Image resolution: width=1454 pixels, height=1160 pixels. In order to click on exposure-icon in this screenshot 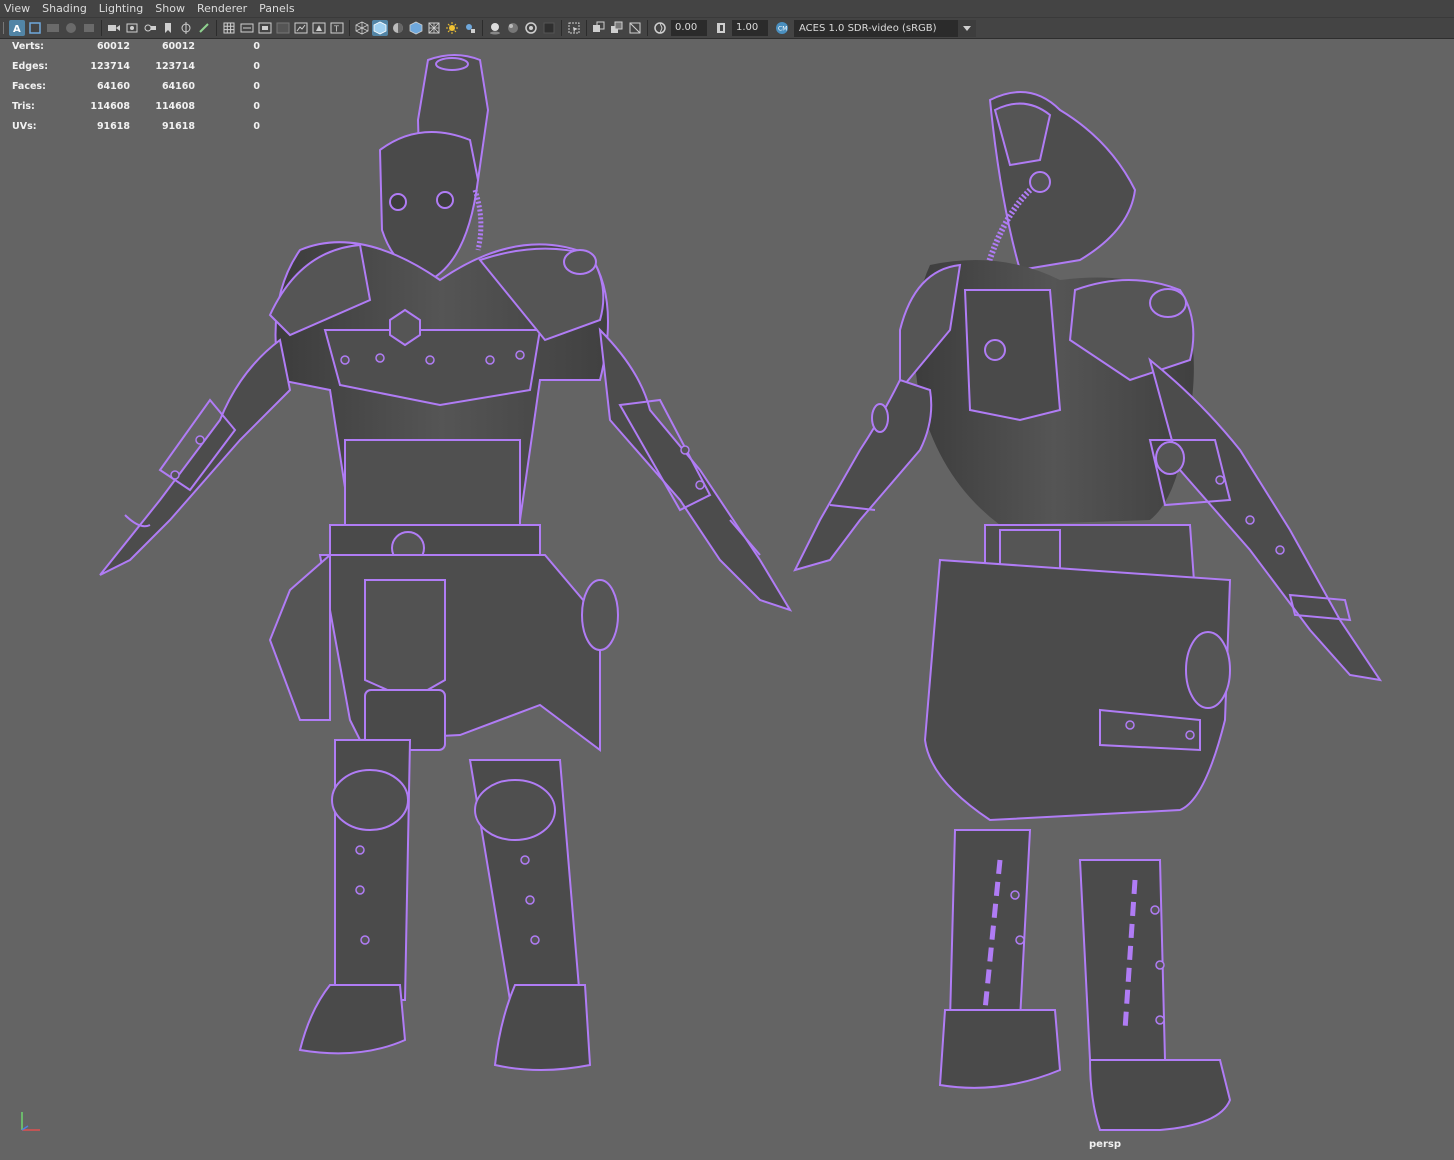, I will do `click(660, 28)`.